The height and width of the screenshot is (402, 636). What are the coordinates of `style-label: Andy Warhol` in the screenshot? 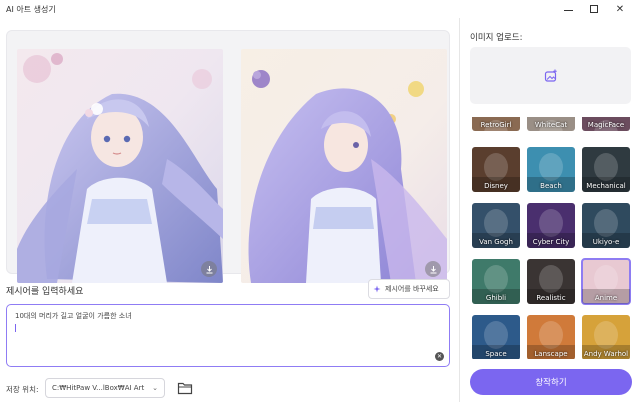 It's located at (606, 354).